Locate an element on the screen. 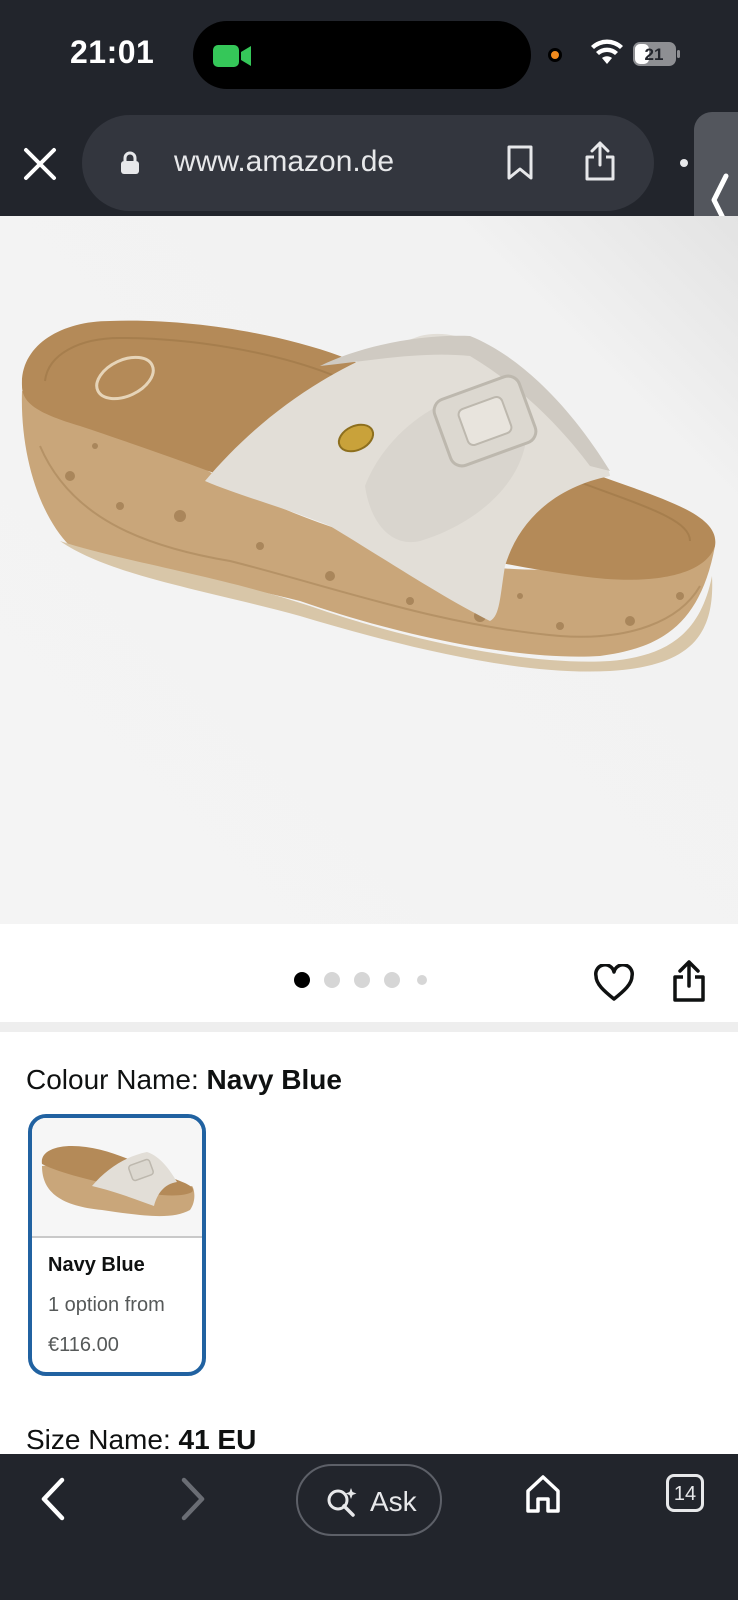 The image size is (738, 1600). battery-icon: 21 is located at coordinates (656, 54).